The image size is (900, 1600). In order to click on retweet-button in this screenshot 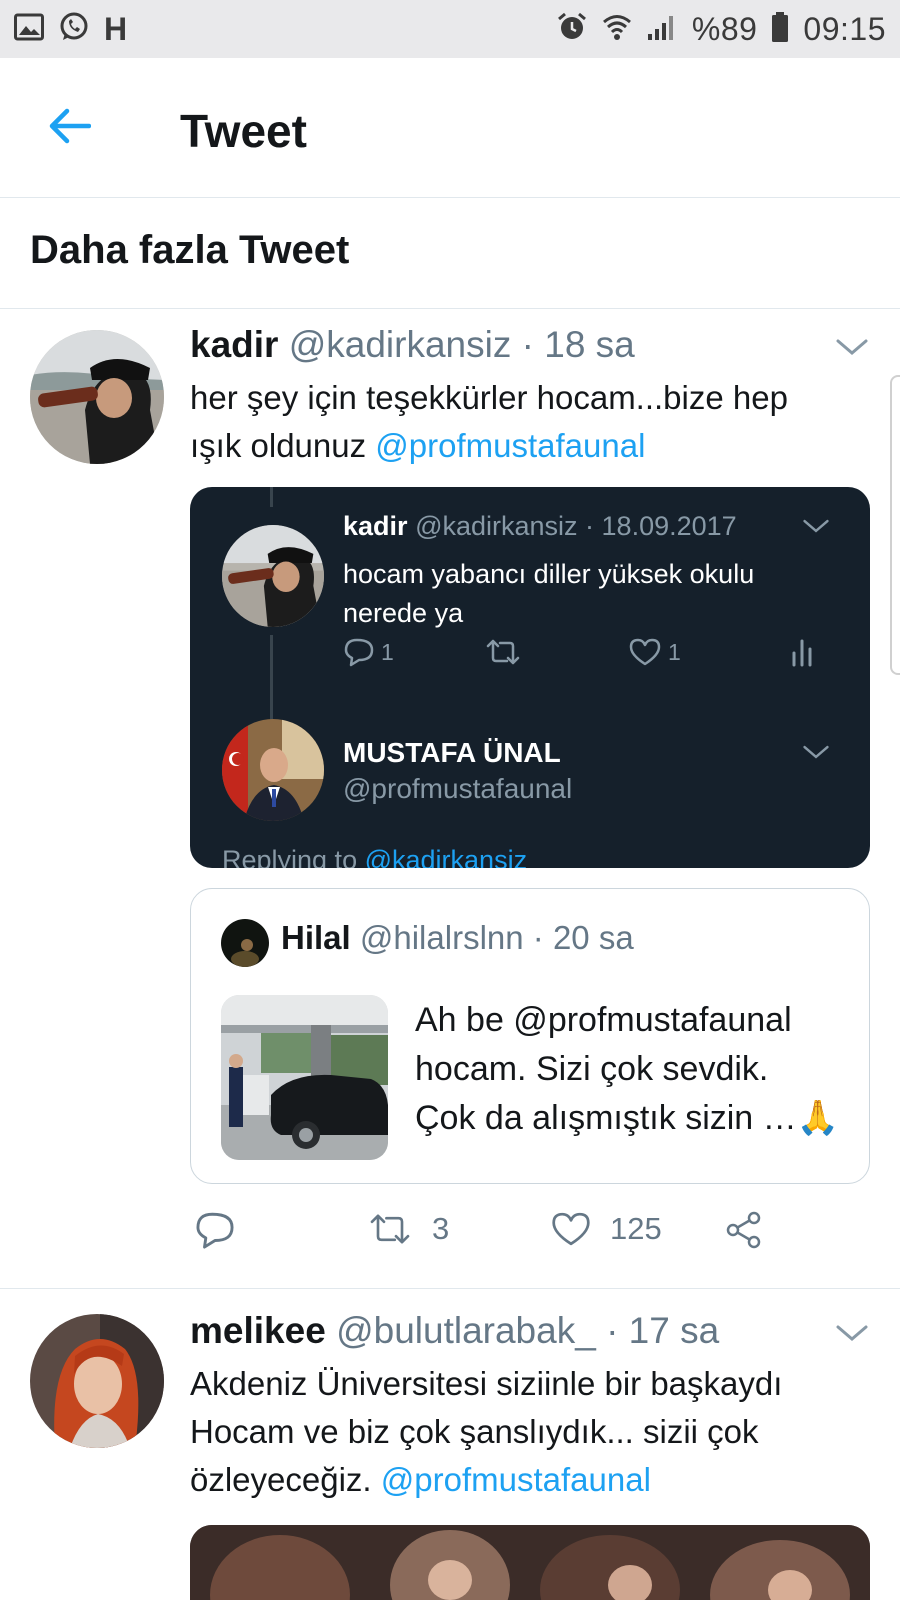, I will do `click(503, 652)`.